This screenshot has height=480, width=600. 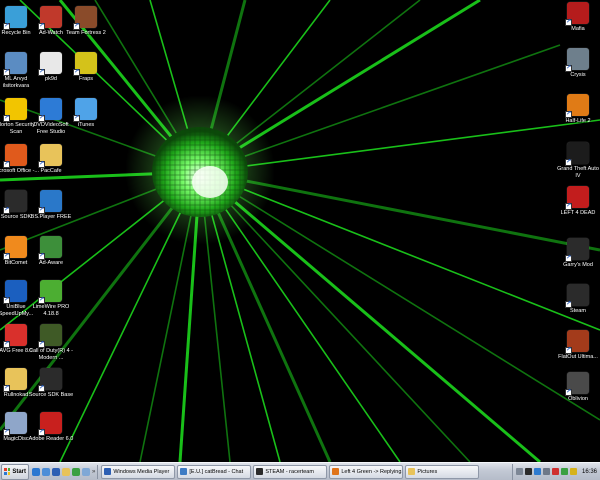 I want to click on taskbar-button: STEAM - racerteam, so click(x=290, y=471).